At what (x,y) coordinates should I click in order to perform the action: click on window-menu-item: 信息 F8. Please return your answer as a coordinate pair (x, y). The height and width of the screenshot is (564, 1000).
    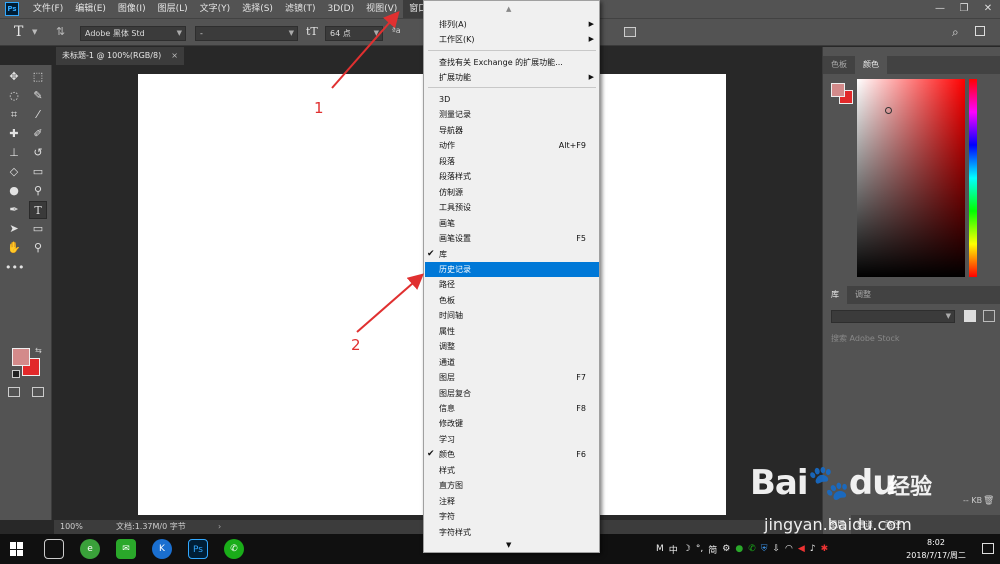
    Looking at the image, I should click on (512, 408).